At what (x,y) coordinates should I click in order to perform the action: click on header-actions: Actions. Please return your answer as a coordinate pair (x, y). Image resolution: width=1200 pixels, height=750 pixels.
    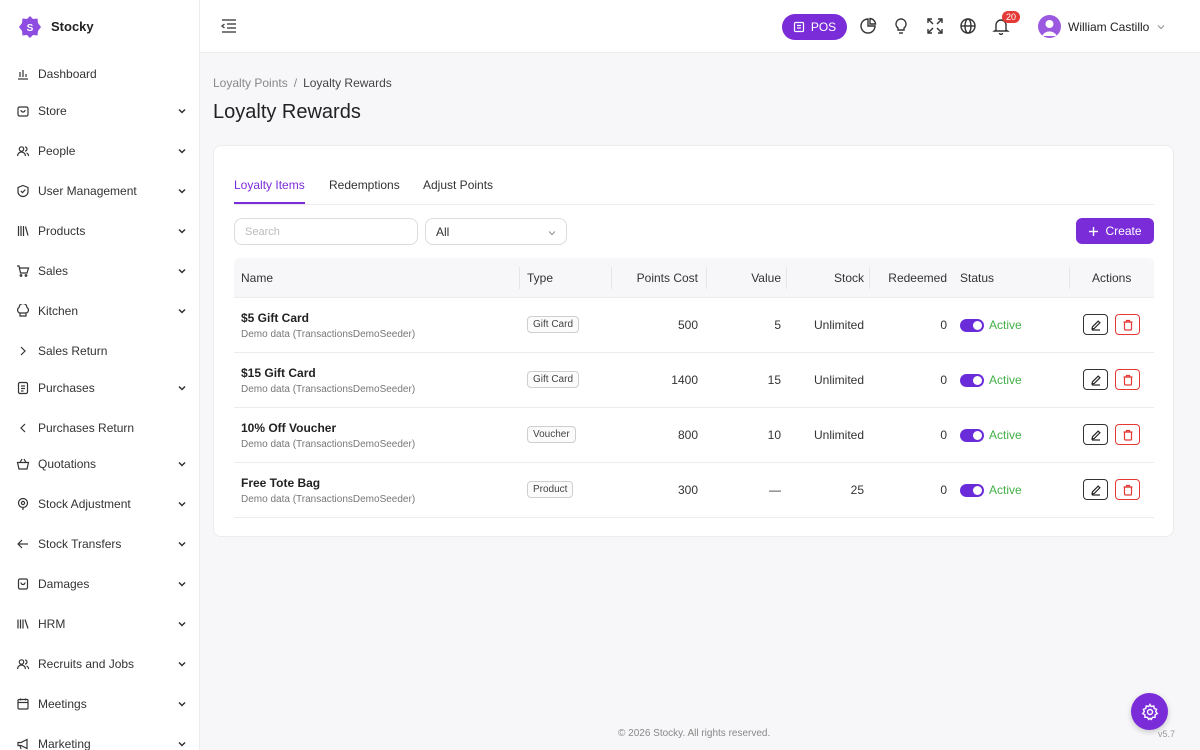
    Looking at the image, I should click on (1112, 278).